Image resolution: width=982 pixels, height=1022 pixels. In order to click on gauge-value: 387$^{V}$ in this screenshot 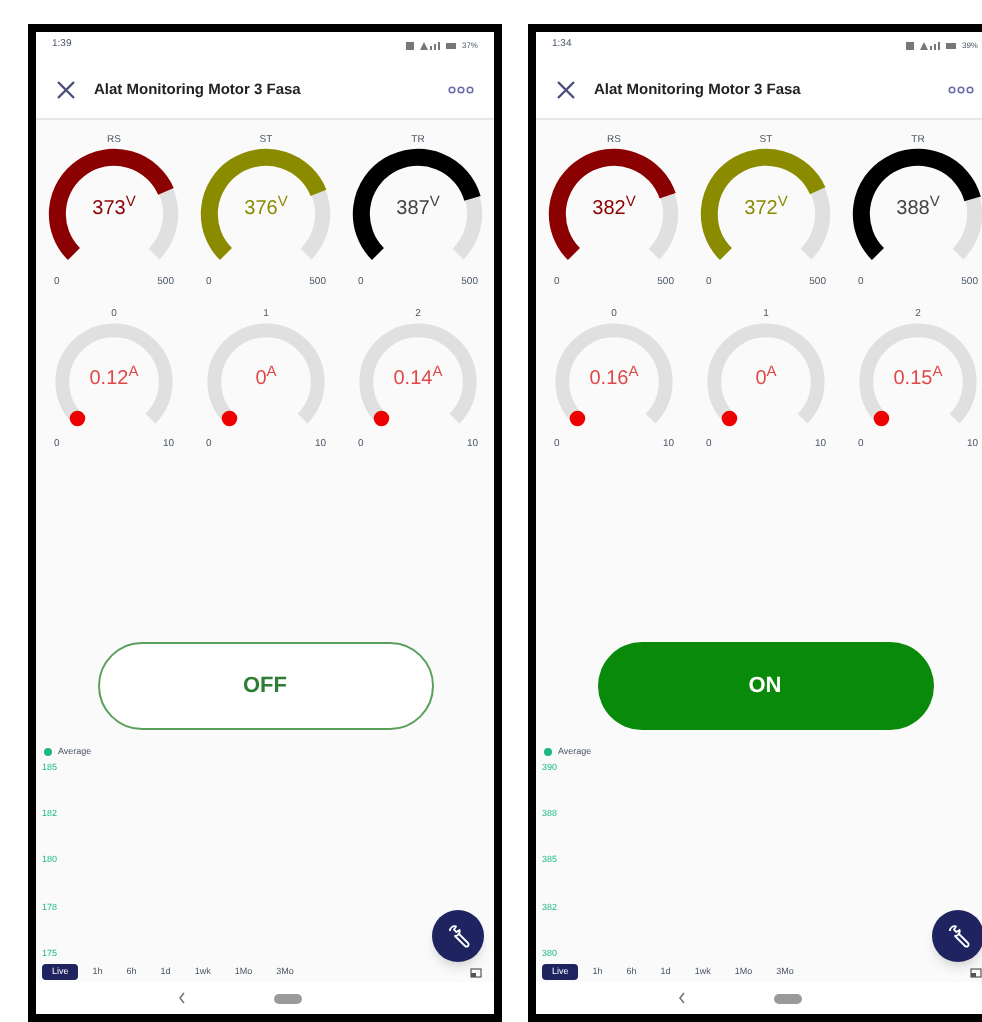, I will do `click(418, 209)`.